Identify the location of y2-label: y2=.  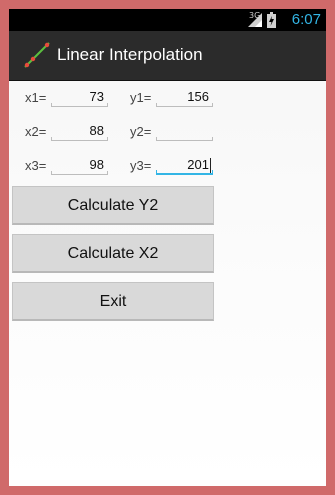
(141, 131).